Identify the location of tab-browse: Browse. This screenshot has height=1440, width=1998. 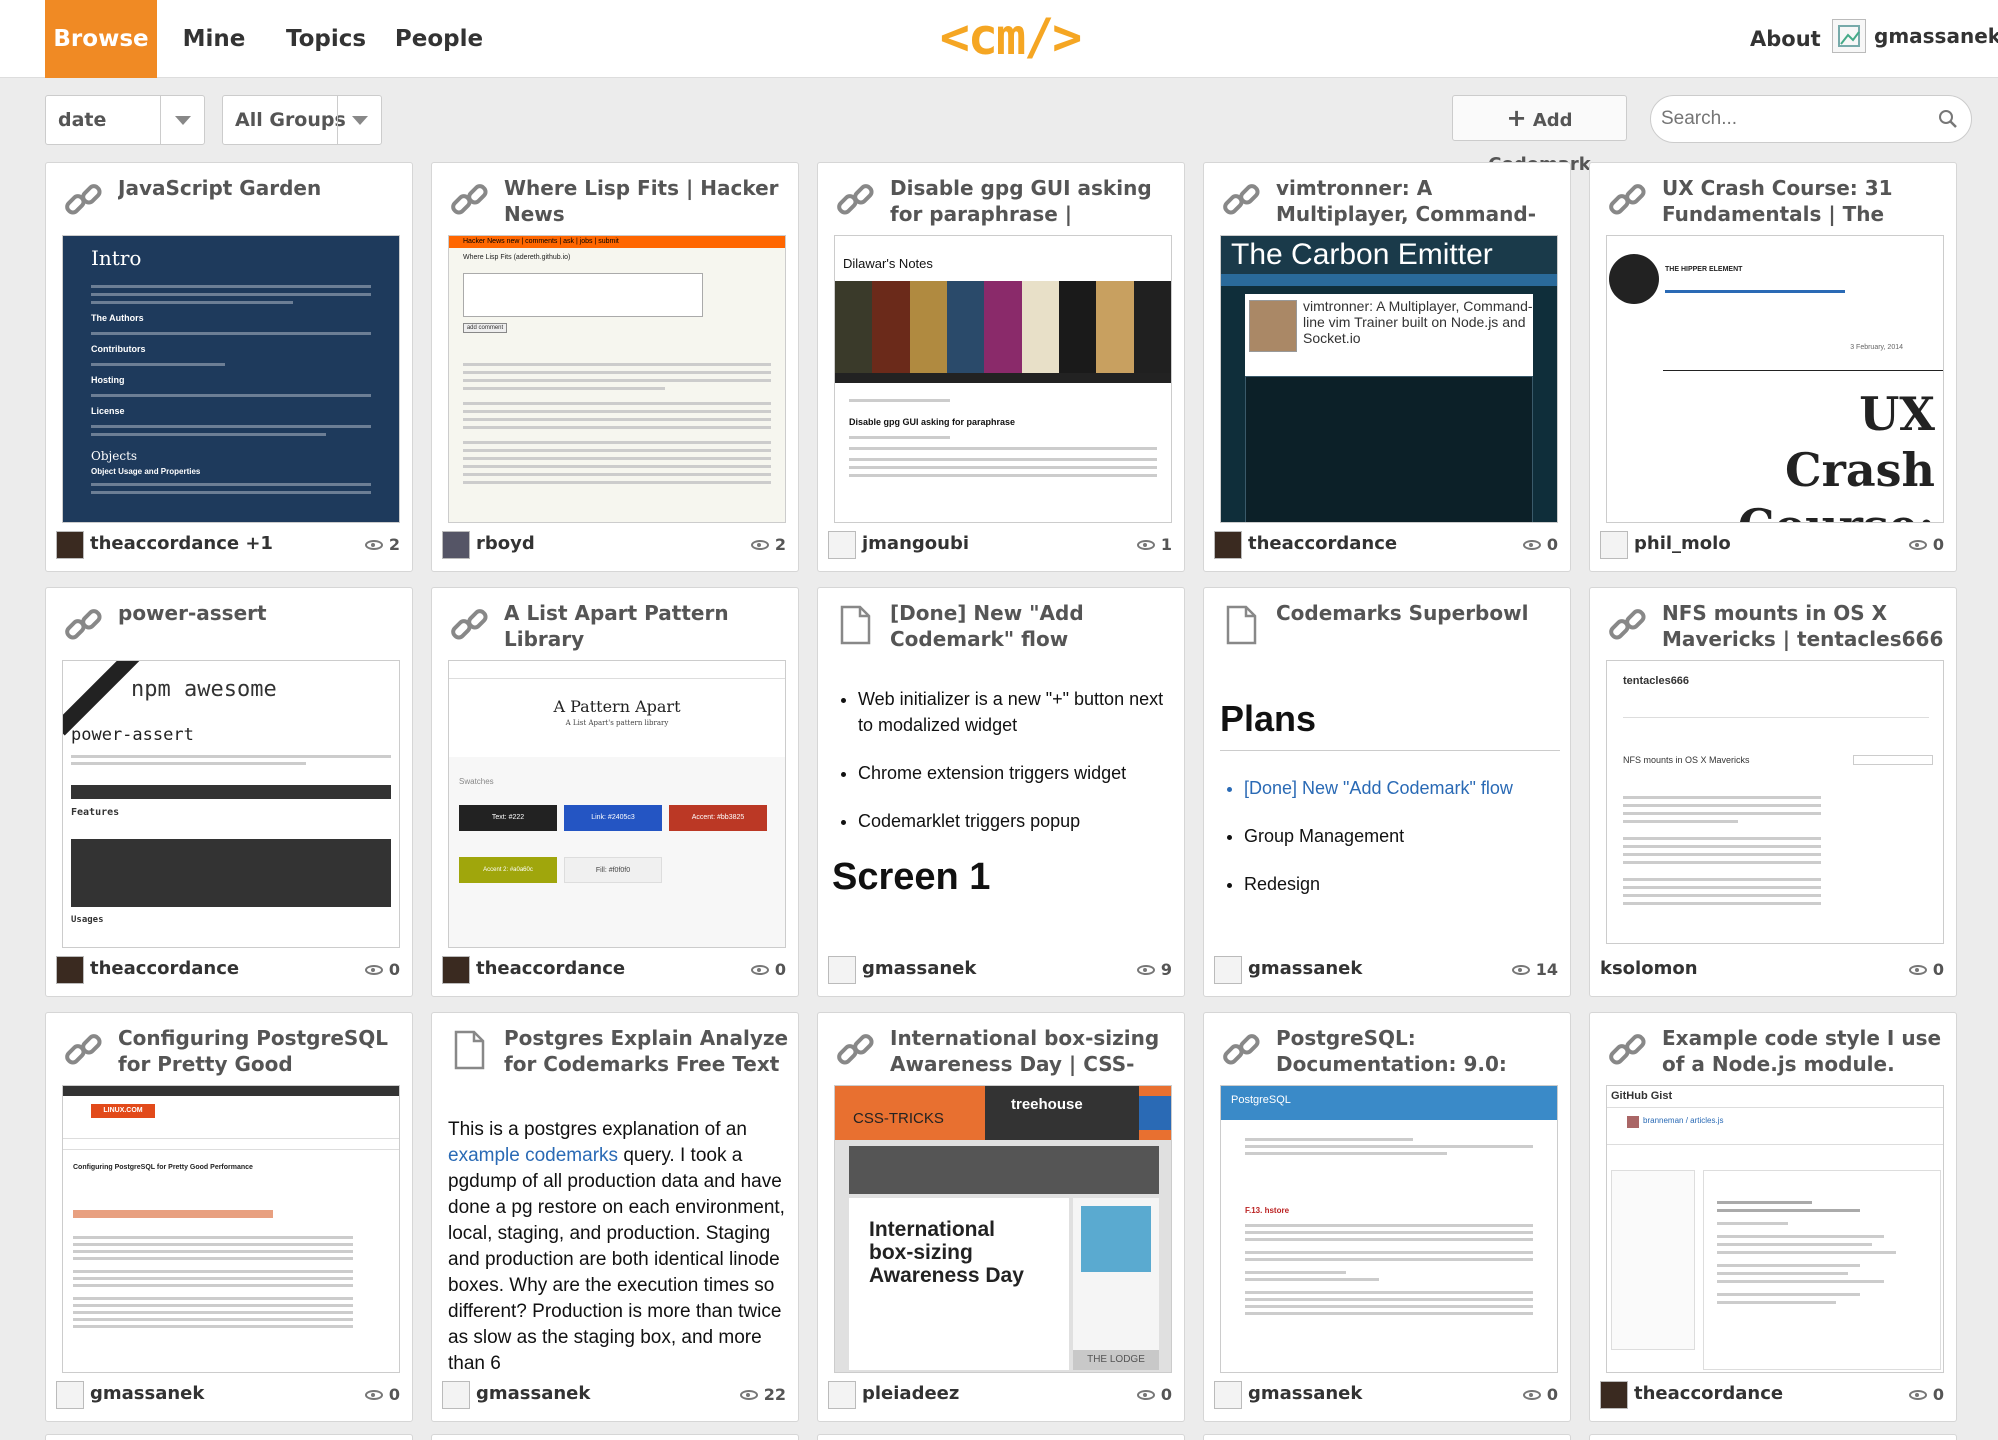
(101, 39).